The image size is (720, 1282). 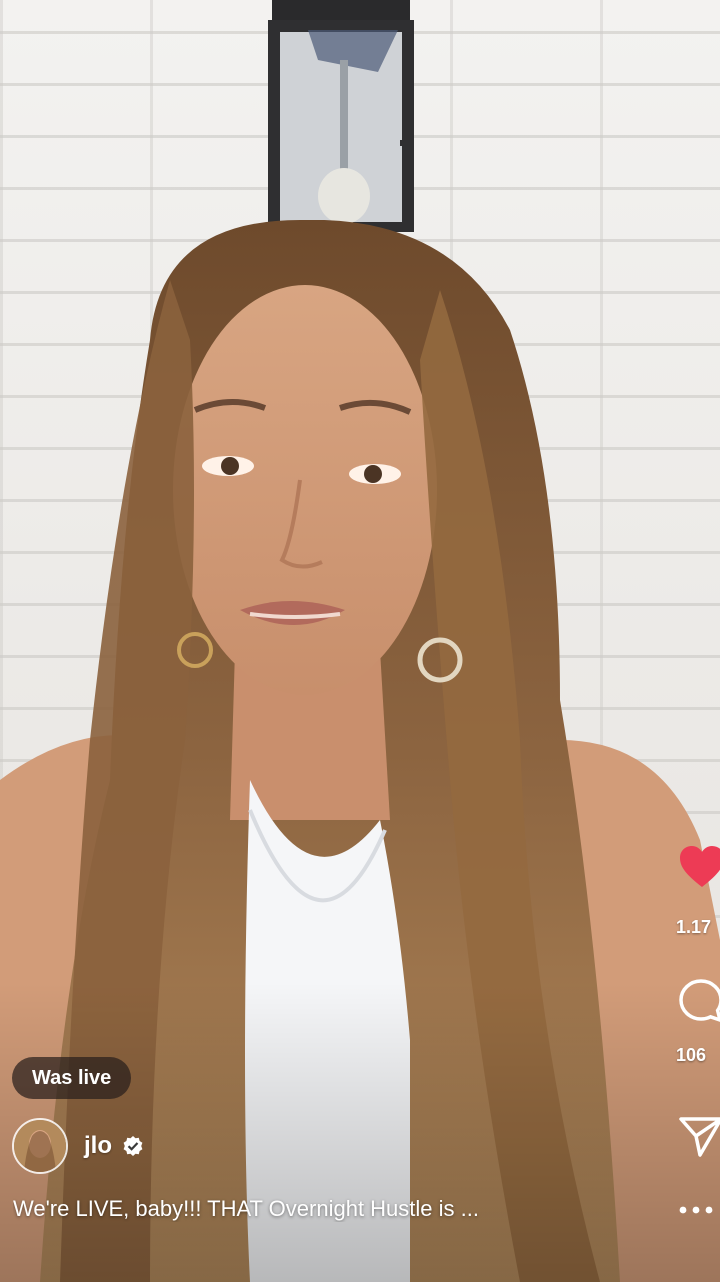 I want to click on comment-icon, so click(x=699, y=1001).